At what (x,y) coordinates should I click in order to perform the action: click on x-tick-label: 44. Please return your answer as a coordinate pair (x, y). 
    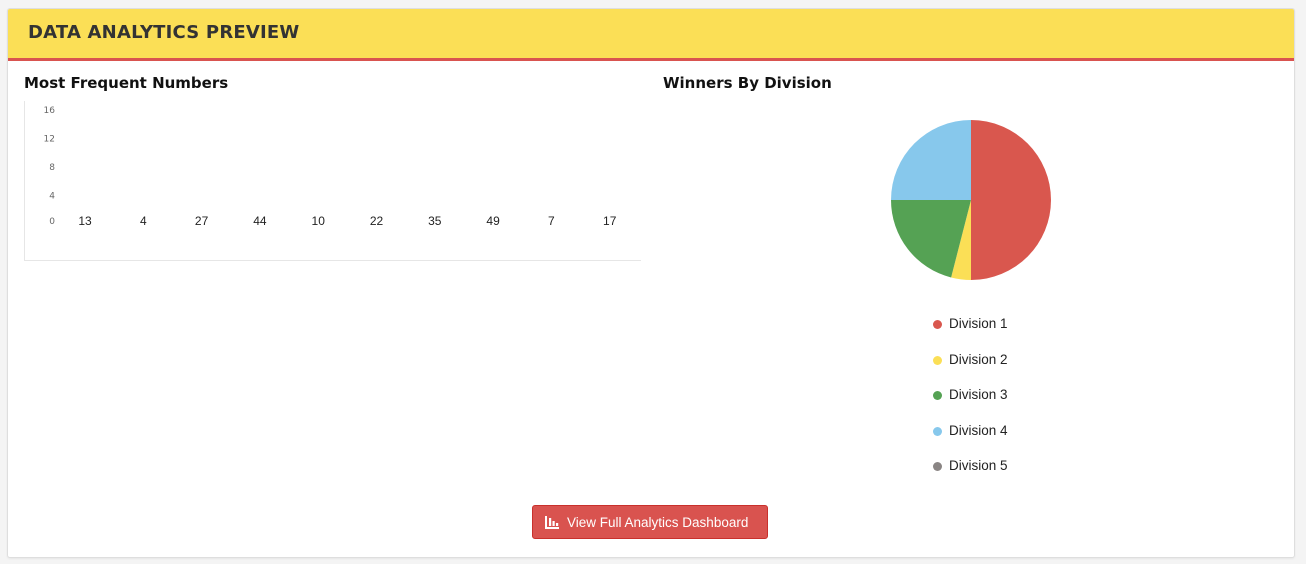
    Looking at the image, I should click on (260, 221).